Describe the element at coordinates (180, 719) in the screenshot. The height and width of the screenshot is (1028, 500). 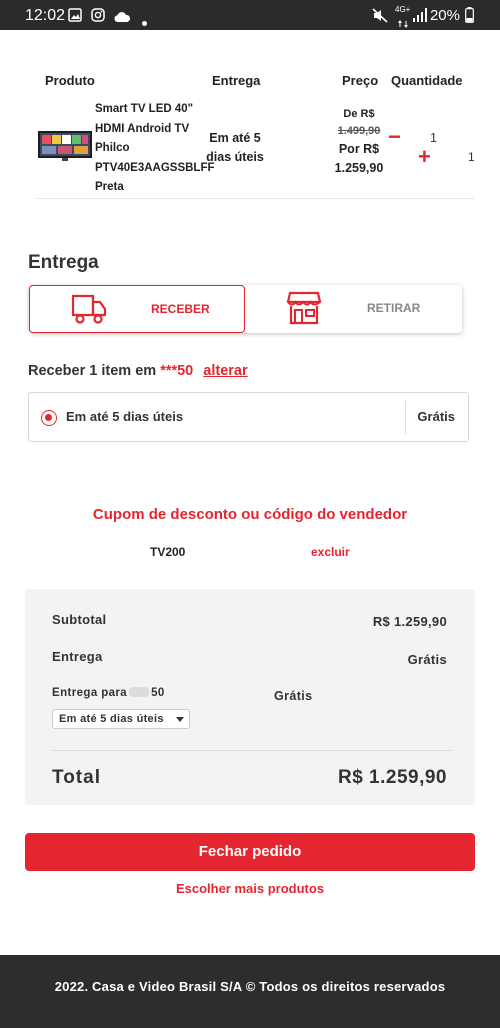
I see `chevron-down-icon` at that location.